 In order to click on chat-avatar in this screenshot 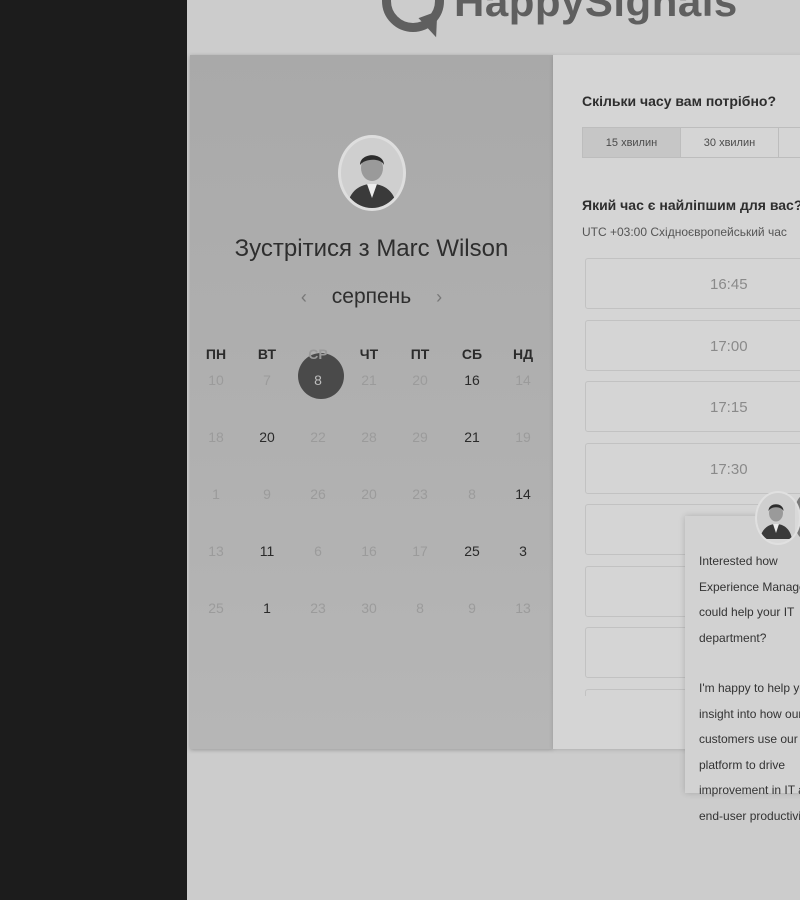, I will do `click(777, 518)`.